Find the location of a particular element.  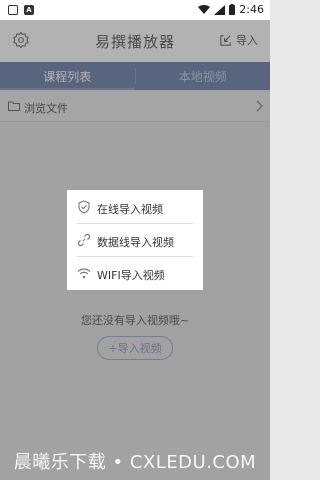

menu-item-label: WIFI导入视频 is located at coordinates (131, 275).